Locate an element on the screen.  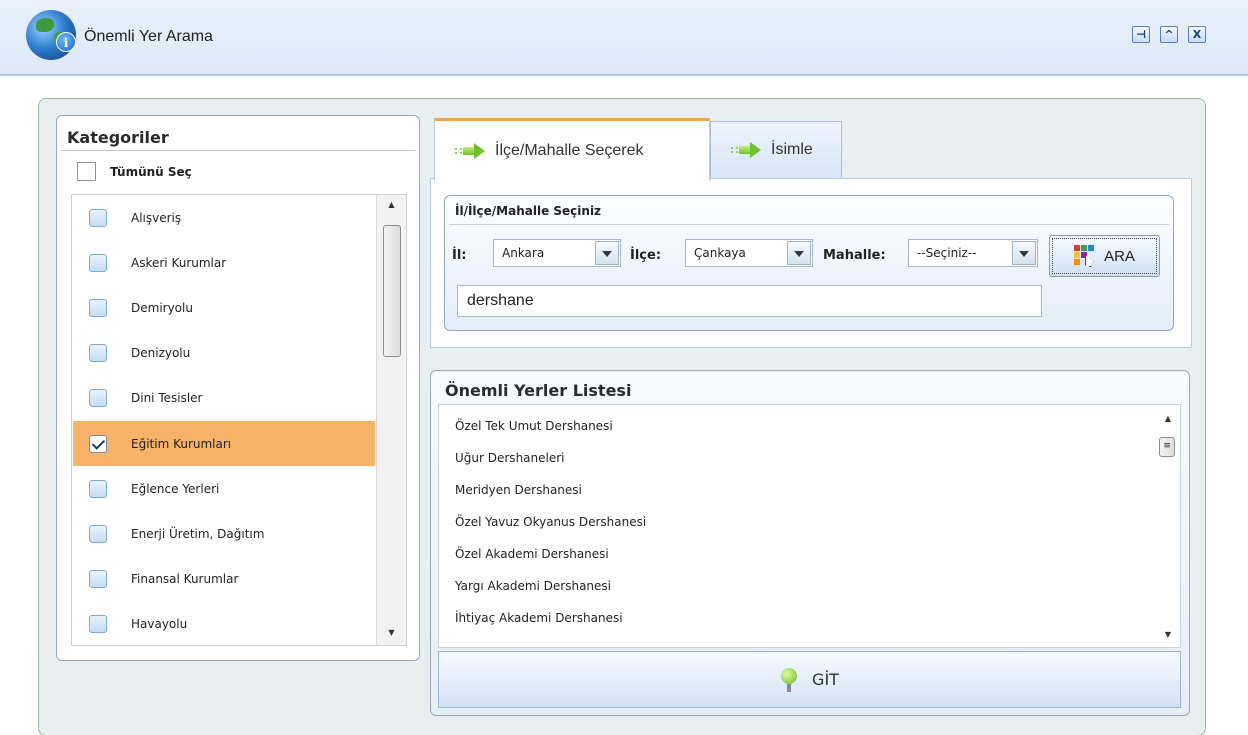
scroll-thumb: ≡ is located at coordinates (1167, 447).